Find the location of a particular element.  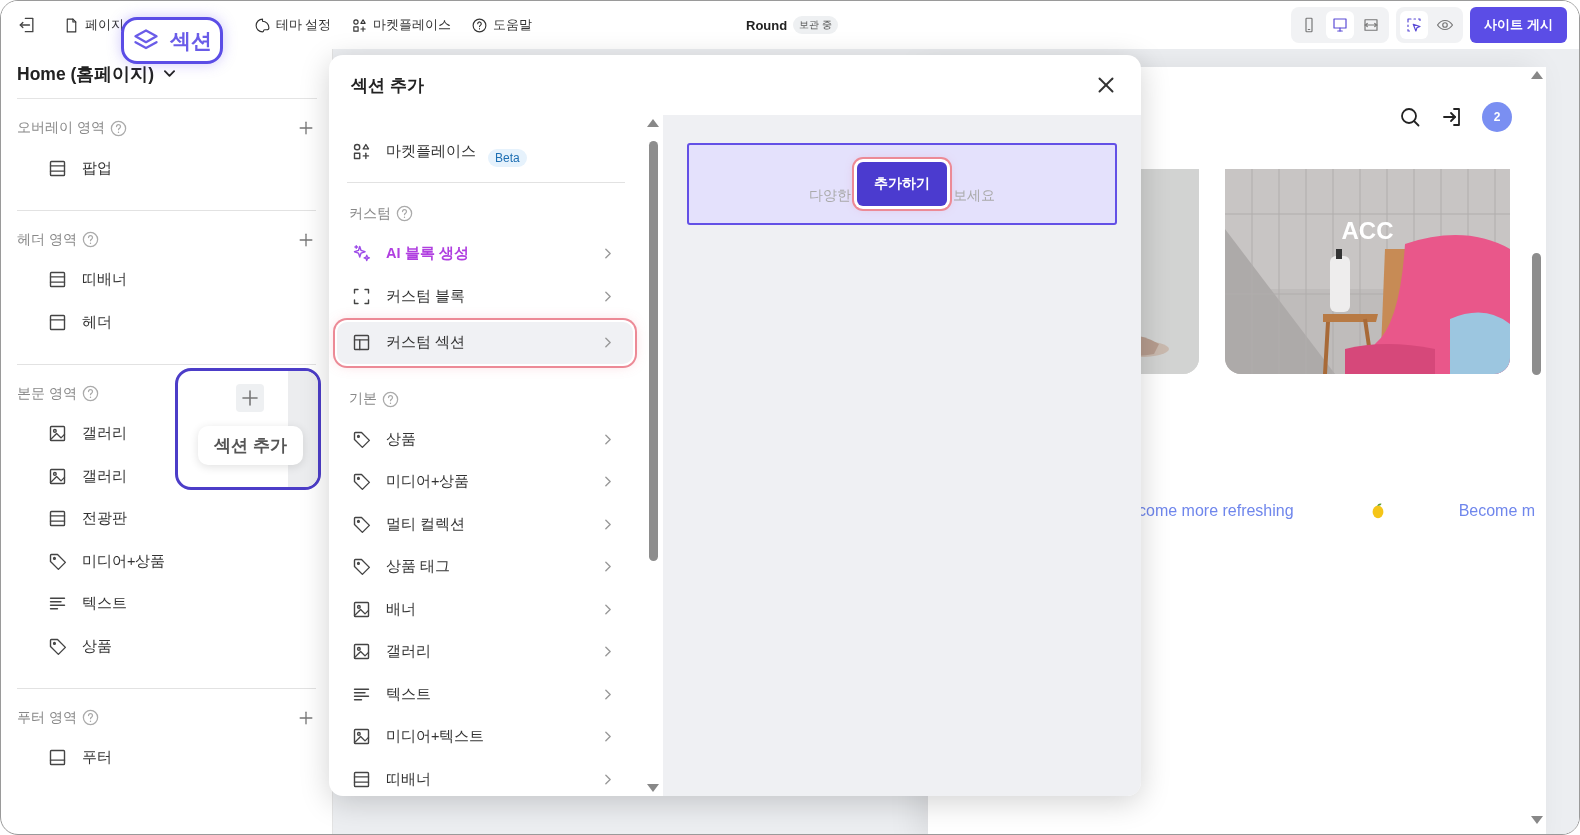

select-cursor-icon is located at coordinates (1414, 25).